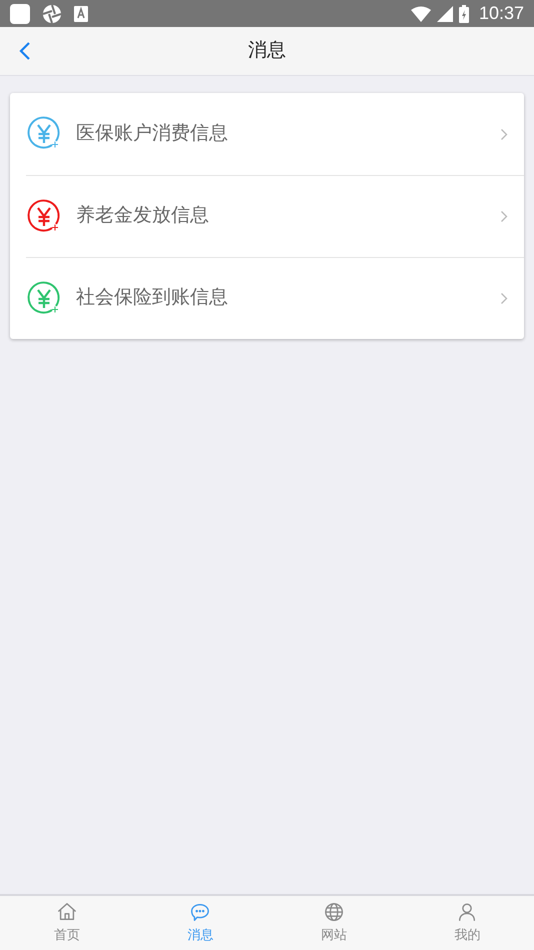  Describe the element at coordinates (81, 14) in the screenshot. I see `keyboard-icon` at that location.